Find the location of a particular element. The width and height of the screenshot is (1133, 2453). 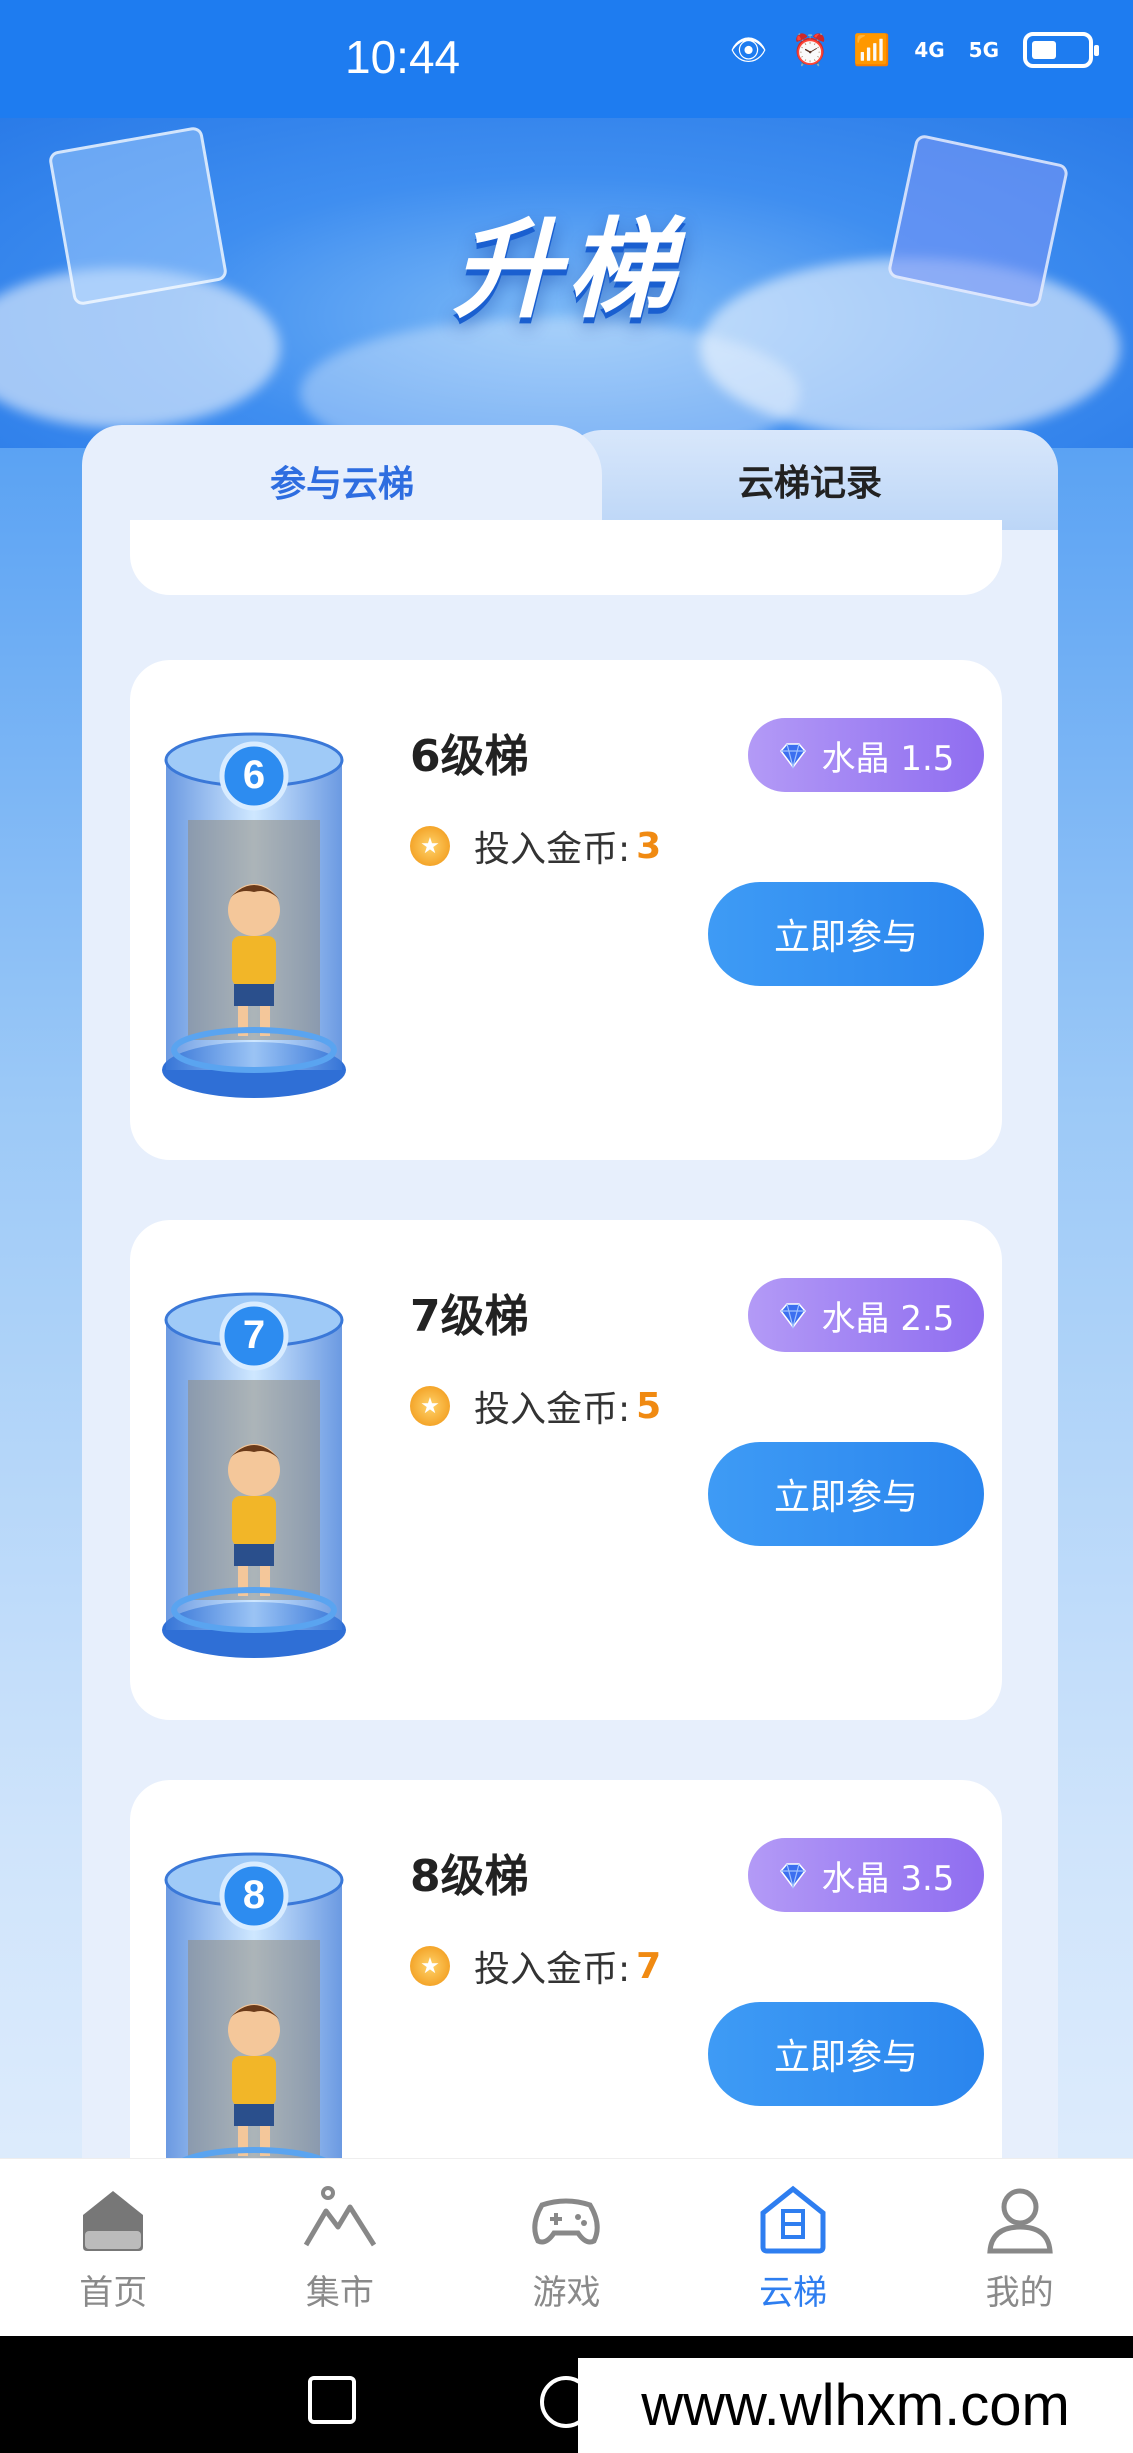

ladder-card: 8 8级梯 水晶 3.5 ★ 投入金币: 7 立即参与 is located at coordinates (566, 1999).